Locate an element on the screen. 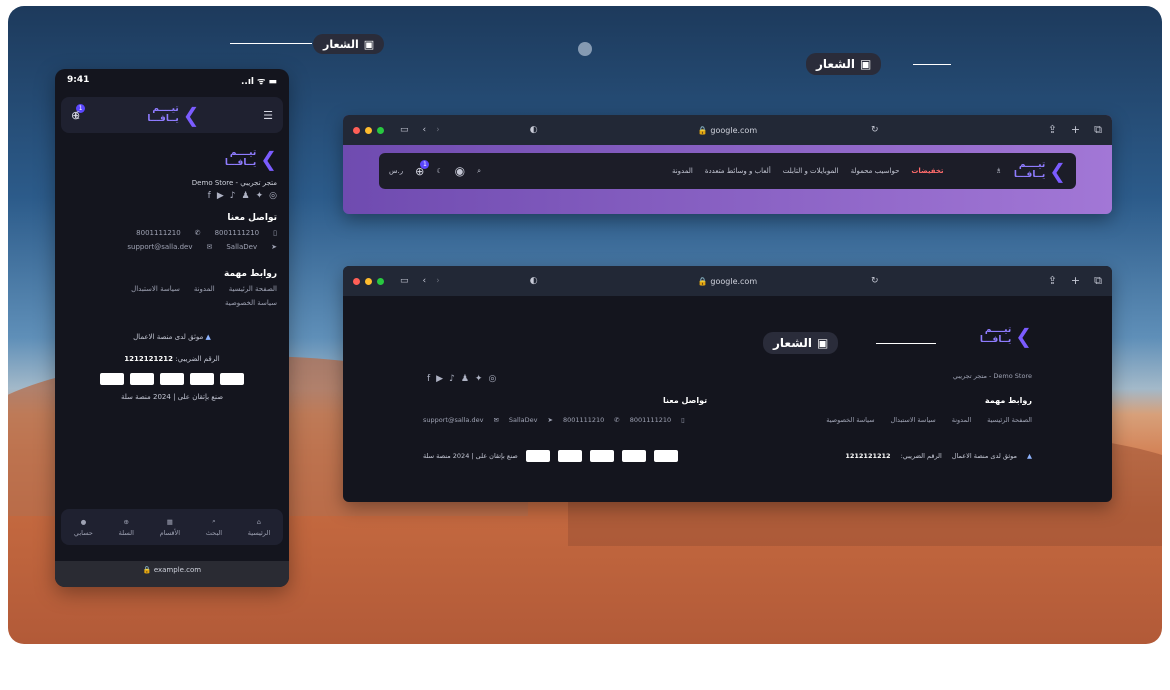 The width and height of the screenshot is (1170, 690). nav-mobiles: الموبايلات و التابلت is located at coordinates (811, 171).